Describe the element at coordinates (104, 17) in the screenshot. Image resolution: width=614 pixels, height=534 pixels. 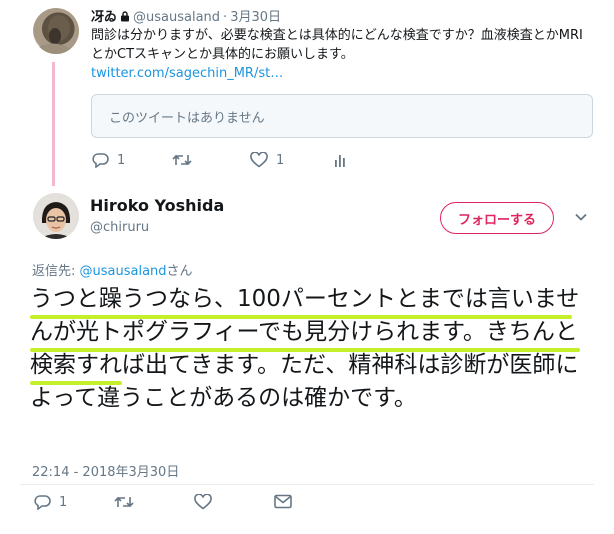
I see `reply-author-name: 冴ゐ` at that location.